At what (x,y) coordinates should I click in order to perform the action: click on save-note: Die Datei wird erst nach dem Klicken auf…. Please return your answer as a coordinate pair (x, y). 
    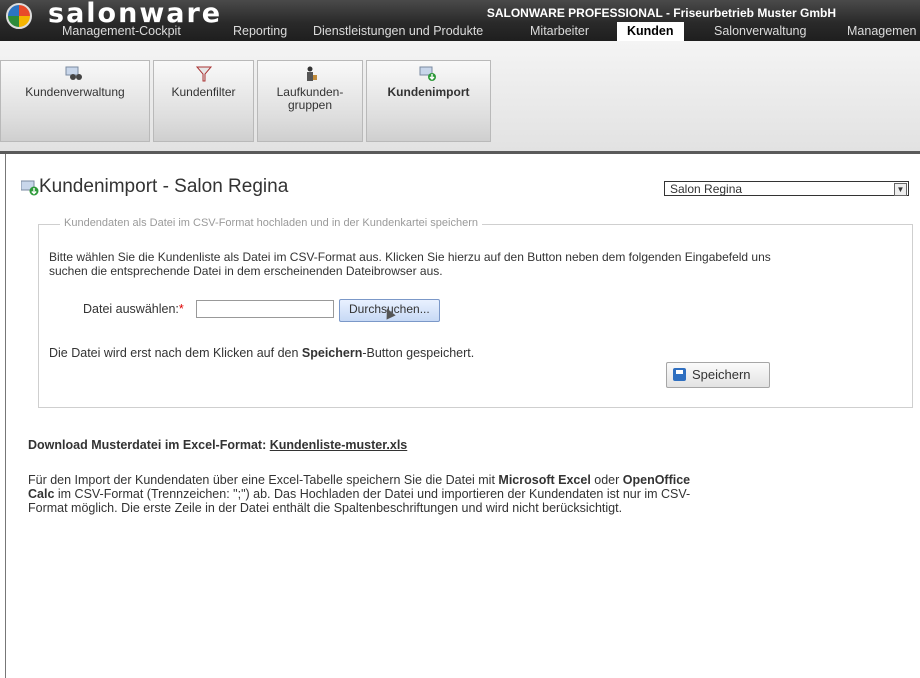
    Looking at the image, I should click on (261, 353).